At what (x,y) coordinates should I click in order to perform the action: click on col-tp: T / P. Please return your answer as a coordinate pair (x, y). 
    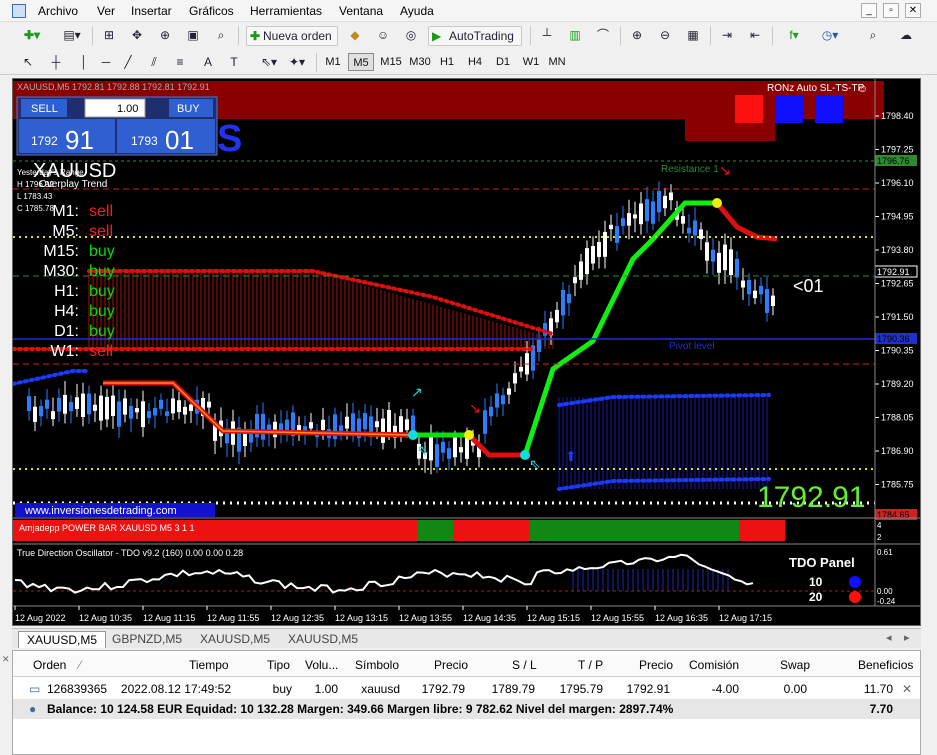
    Looking at the image, I should click on (590, 665).